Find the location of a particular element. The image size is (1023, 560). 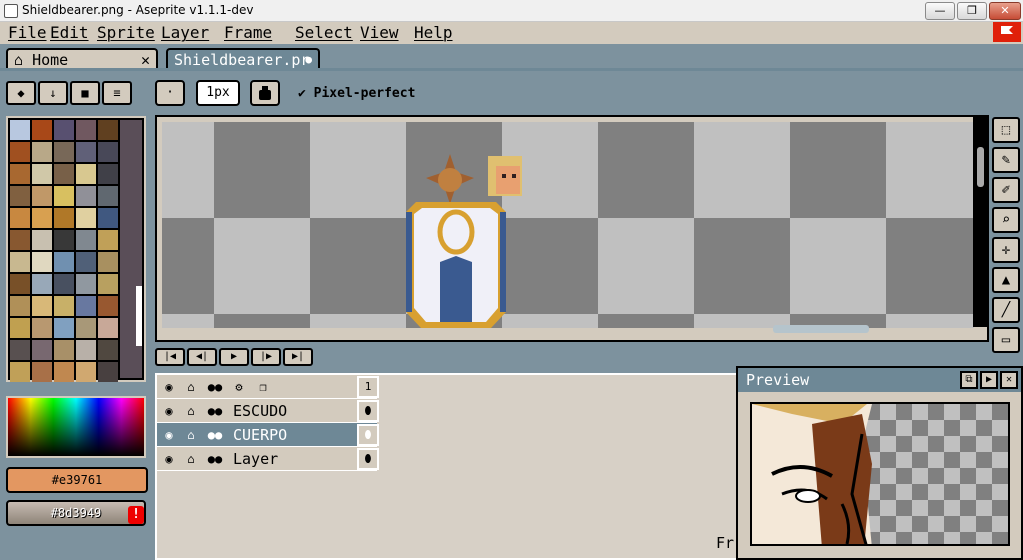

menu-frame: Frame is located at coordinates (248, 33).